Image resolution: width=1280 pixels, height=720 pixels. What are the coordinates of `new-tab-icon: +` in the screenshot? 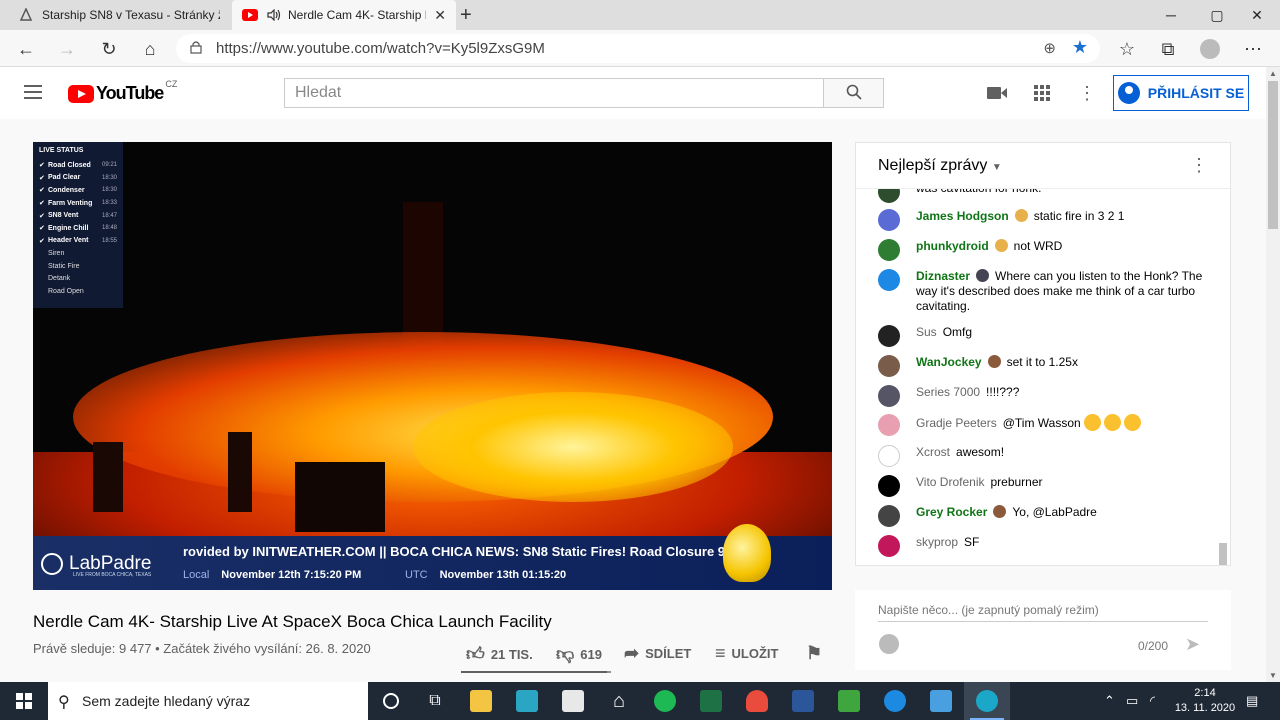 It's located at (466, 15).